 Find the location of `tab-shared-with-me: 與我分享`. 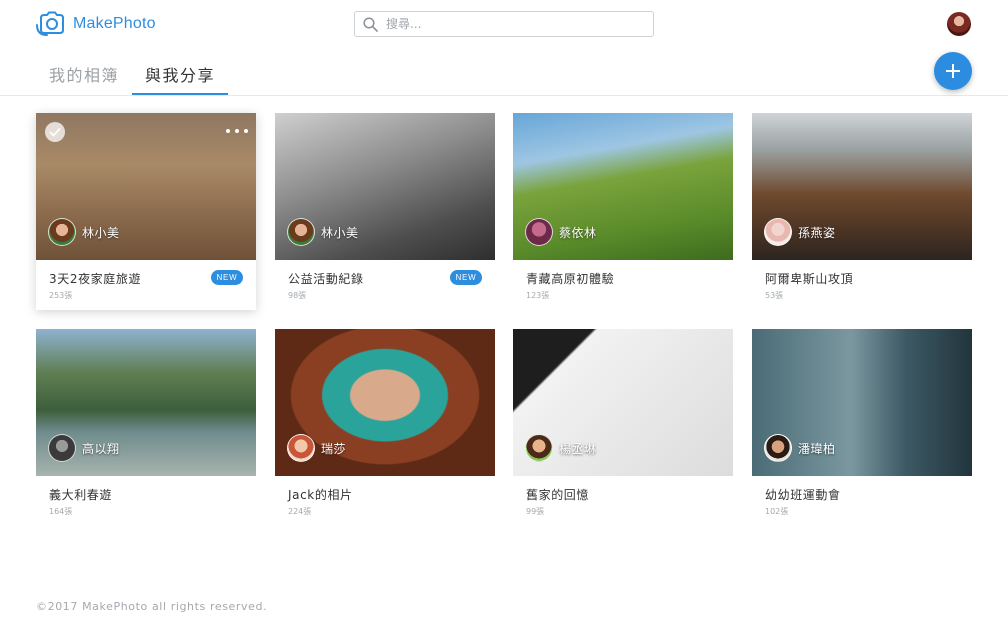

tab-shared-with-me: 與我分享 is located at coordinates (180, 73).